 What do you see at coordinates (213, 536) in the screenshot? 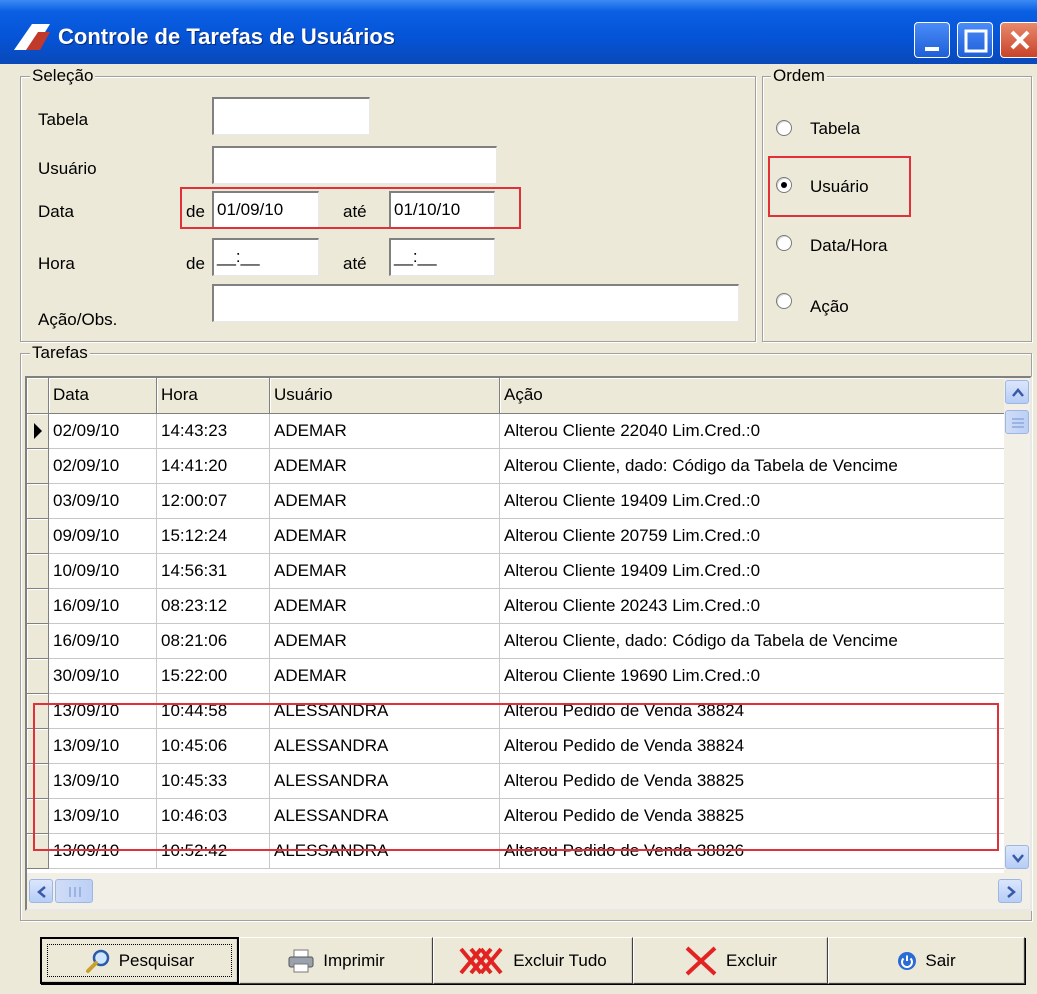
I see `table-cell: 15:12:24` at bounding box center [213, 536].